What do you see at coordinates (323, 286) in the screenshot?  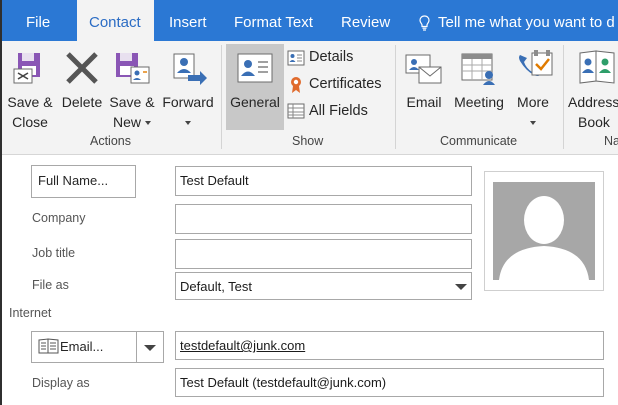 I see `file-as-dropdown: Default, Test` at bounding box center [323, 286].